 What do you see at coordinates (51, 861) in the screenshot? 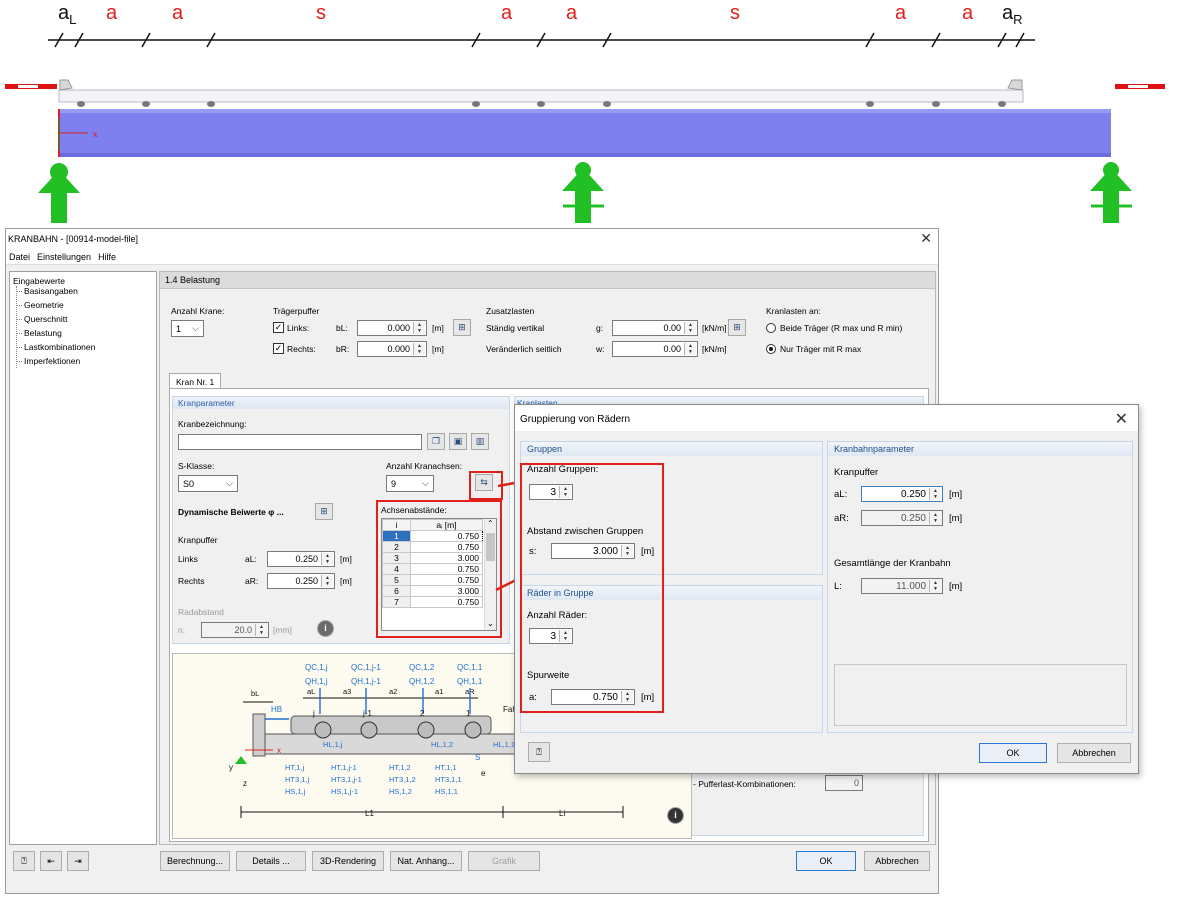
I see `import-button: ⇤` at bounding box center [51, 861].